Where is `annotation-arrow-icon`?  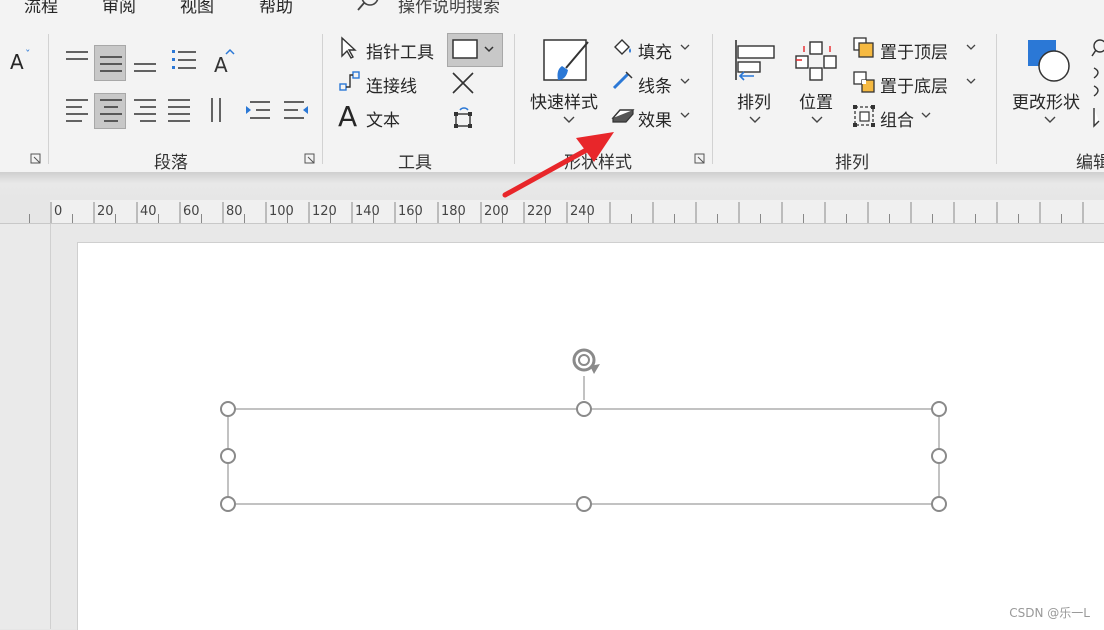 annotation-arrow-icon is located at coordinates (558, 165).